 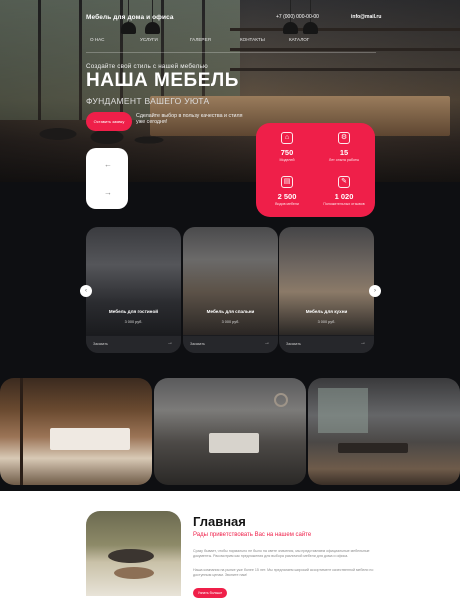 What do you see at coordinates (297, 17) in the screenshot?
I see `phone-link: +7 (000) 000-00-00` at bounding box center [297, 17].